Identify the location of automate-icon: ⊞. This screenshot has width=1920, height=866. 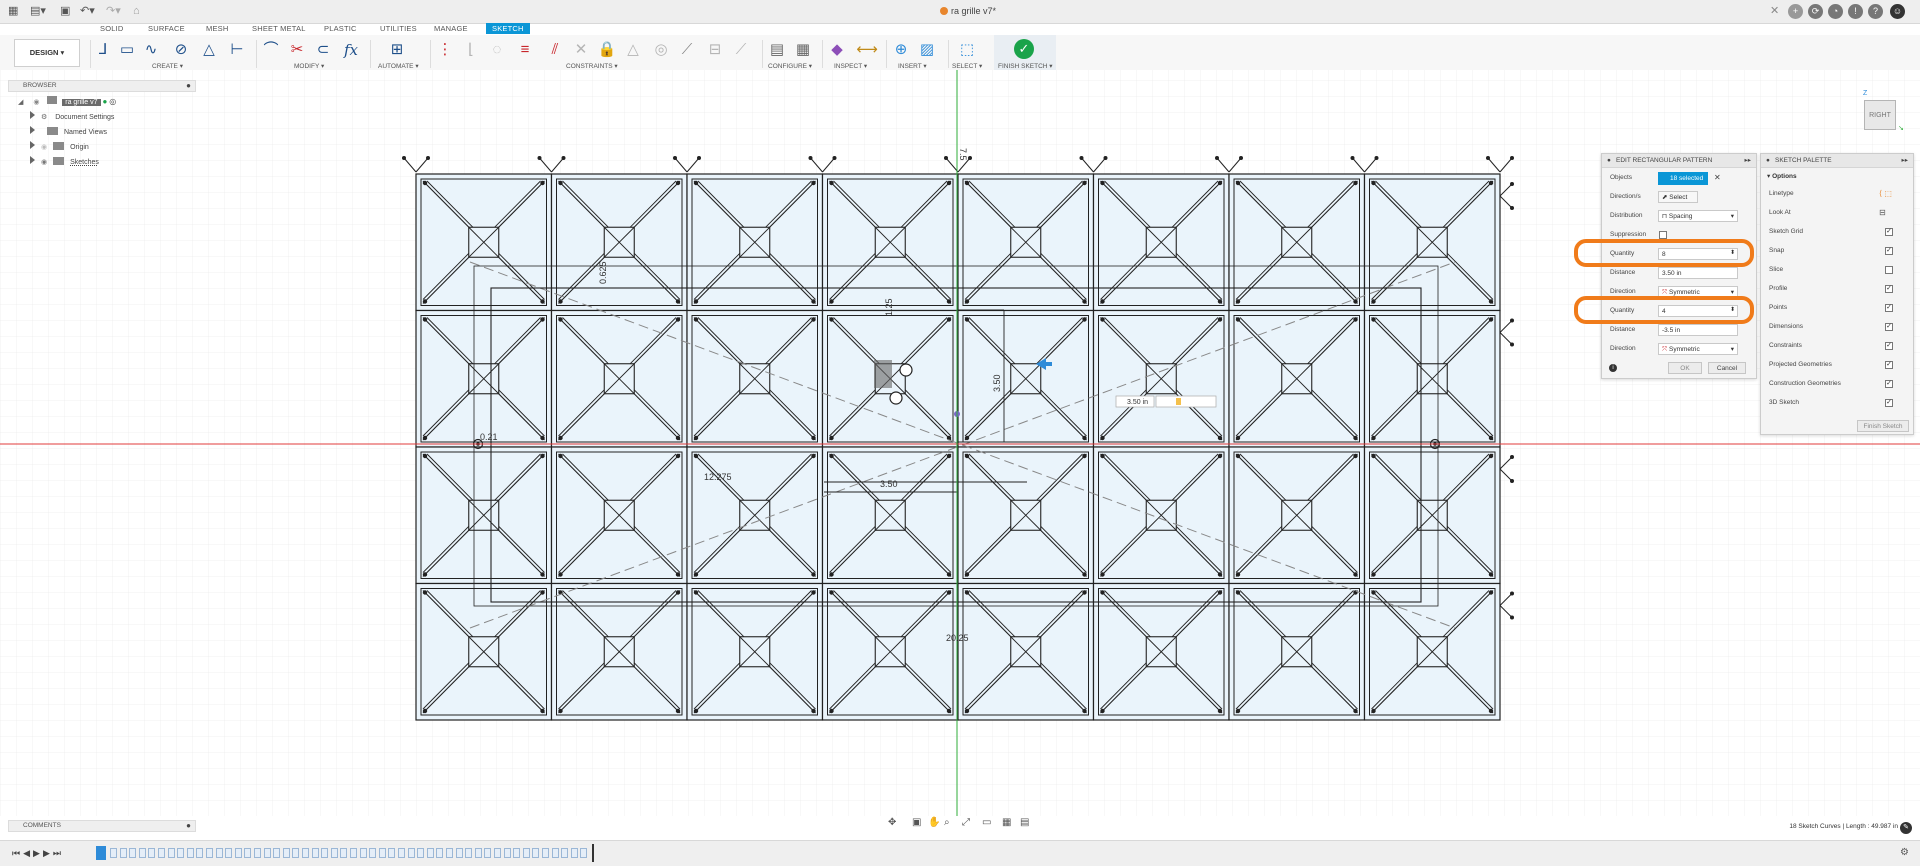
(397, 50).